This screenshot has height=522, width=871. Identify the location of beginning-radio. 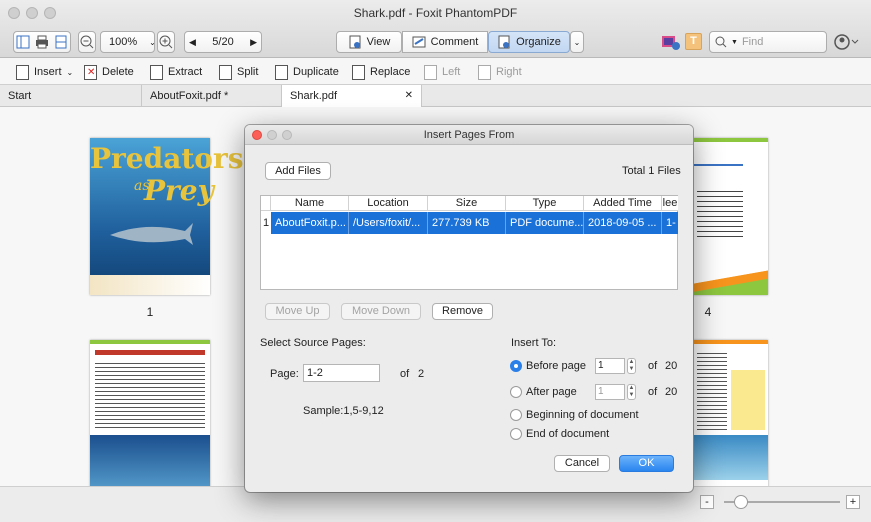
(516, 415).